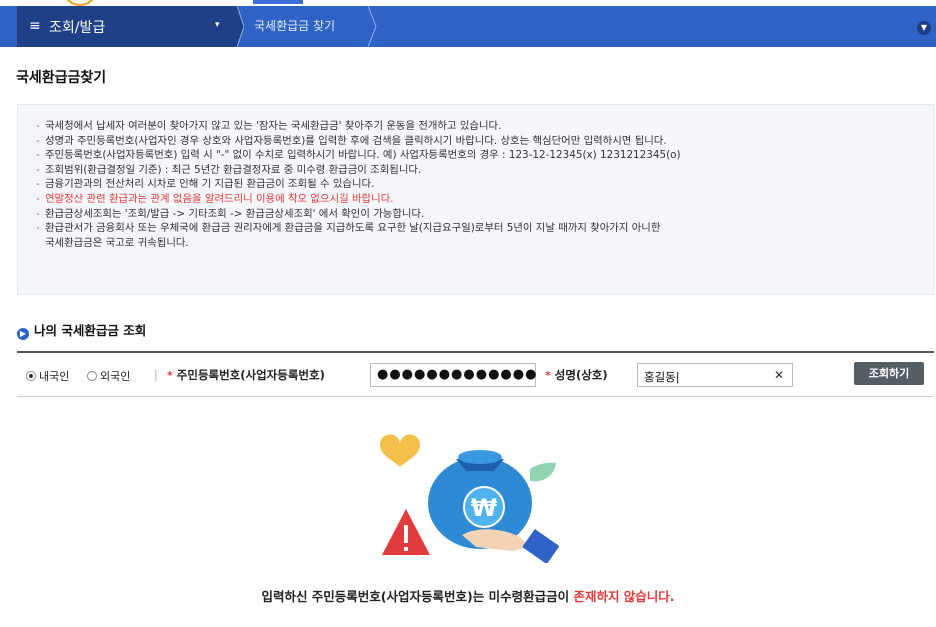 The image size is (936, 627). I want to click on menu-title: 조회/발급, so click(77, 28).